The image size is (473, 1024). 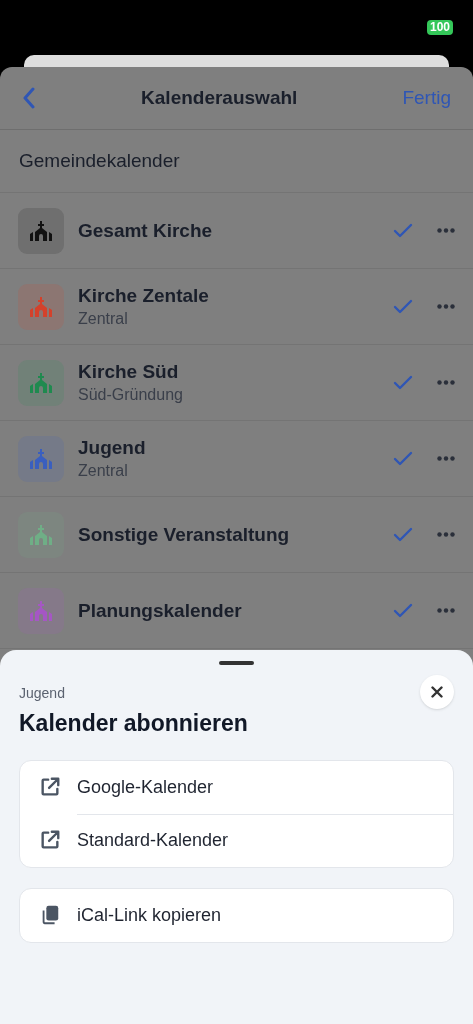 I want to click on calendar-name: Kirche Süd, so click(x=129, y=371).